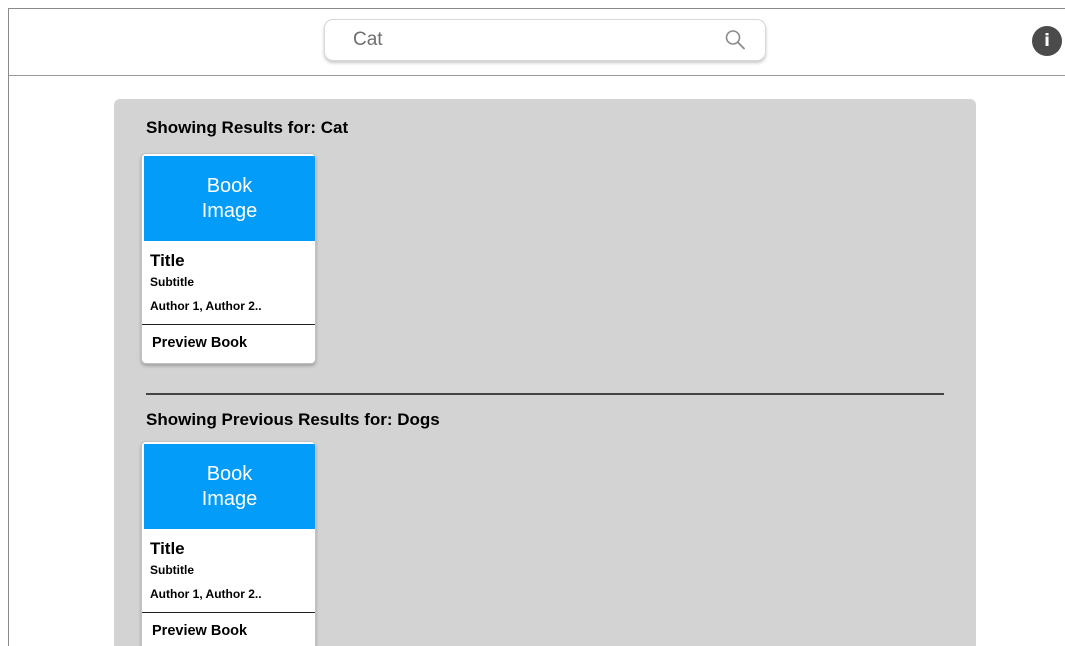 The height and width of the screenshot is (646, 1065). Describe the element at coordinates (523, 40) in the screenshot. I see `search-input` at that location.